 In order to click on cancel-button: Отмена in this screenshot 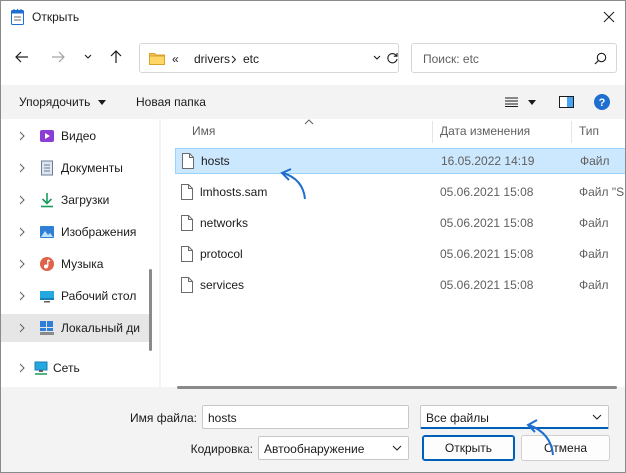, I will do `click(565, 448)`.